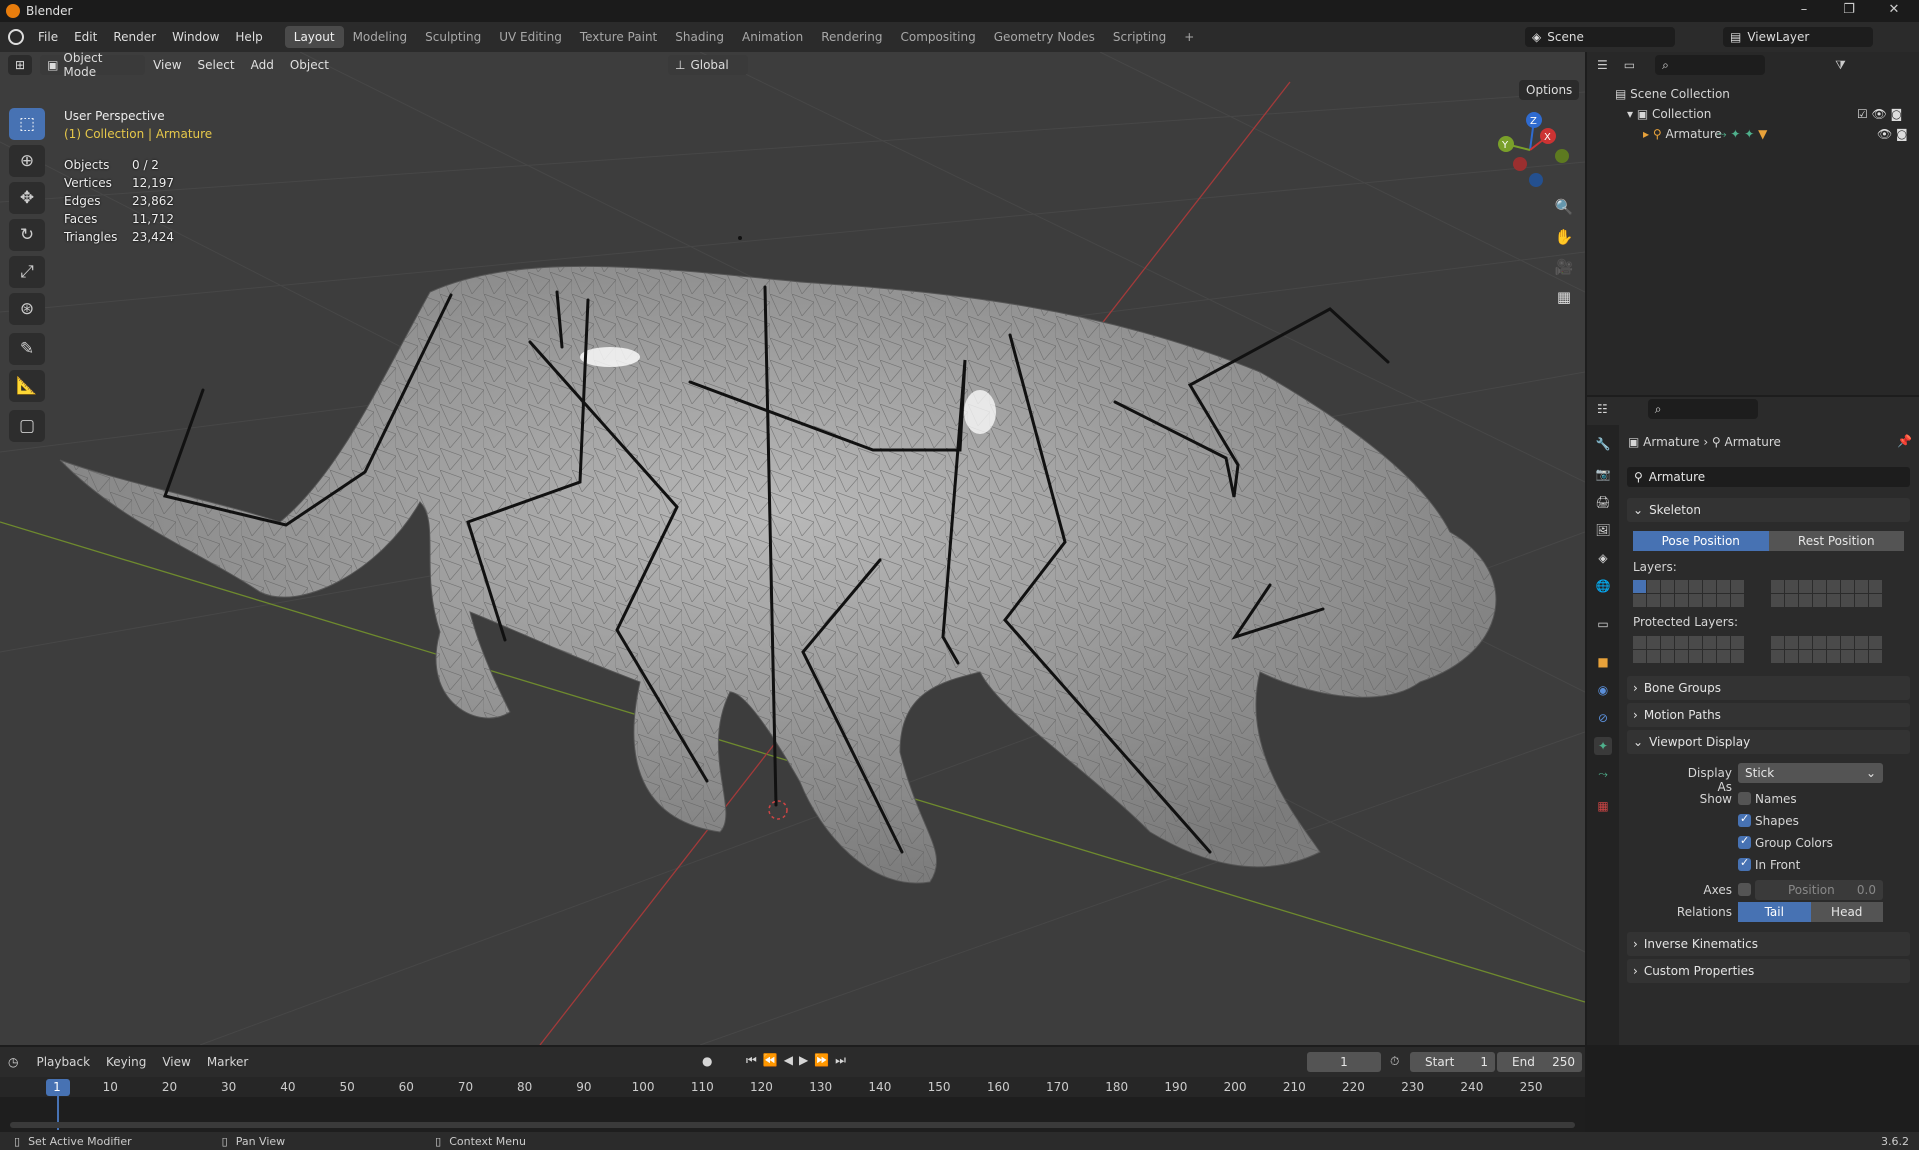 The image size is (1919, 1150). I want to click on close-button: ✕, so click(1894, 9).